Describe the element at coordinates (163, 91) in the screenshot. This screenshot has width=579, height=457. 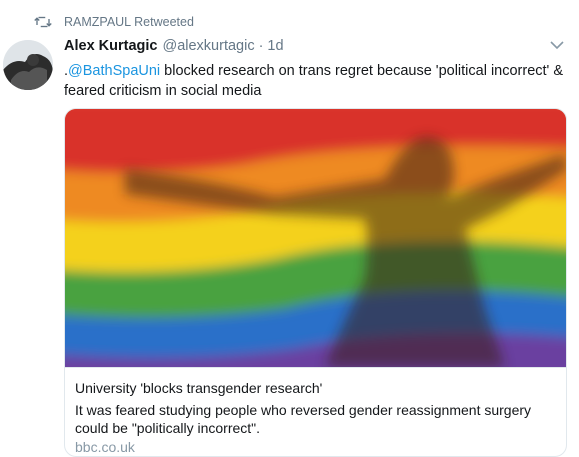
I see `tweet-text-line2: feared criticism in social media` at that location.